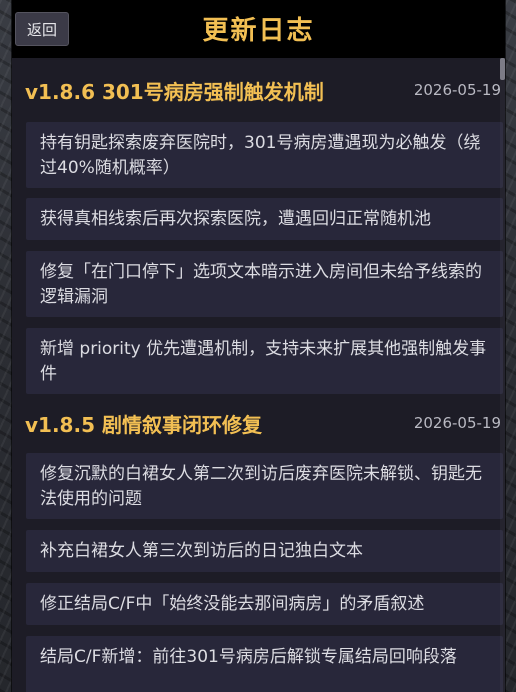 The width and height of the screenshot is (516, 692). Describe the element at coordinates (264, 664) in the screenshot. I see `changelog-entry: 结局C/F新增：前往301号病房后解锁专属结局回响段落` at that location.